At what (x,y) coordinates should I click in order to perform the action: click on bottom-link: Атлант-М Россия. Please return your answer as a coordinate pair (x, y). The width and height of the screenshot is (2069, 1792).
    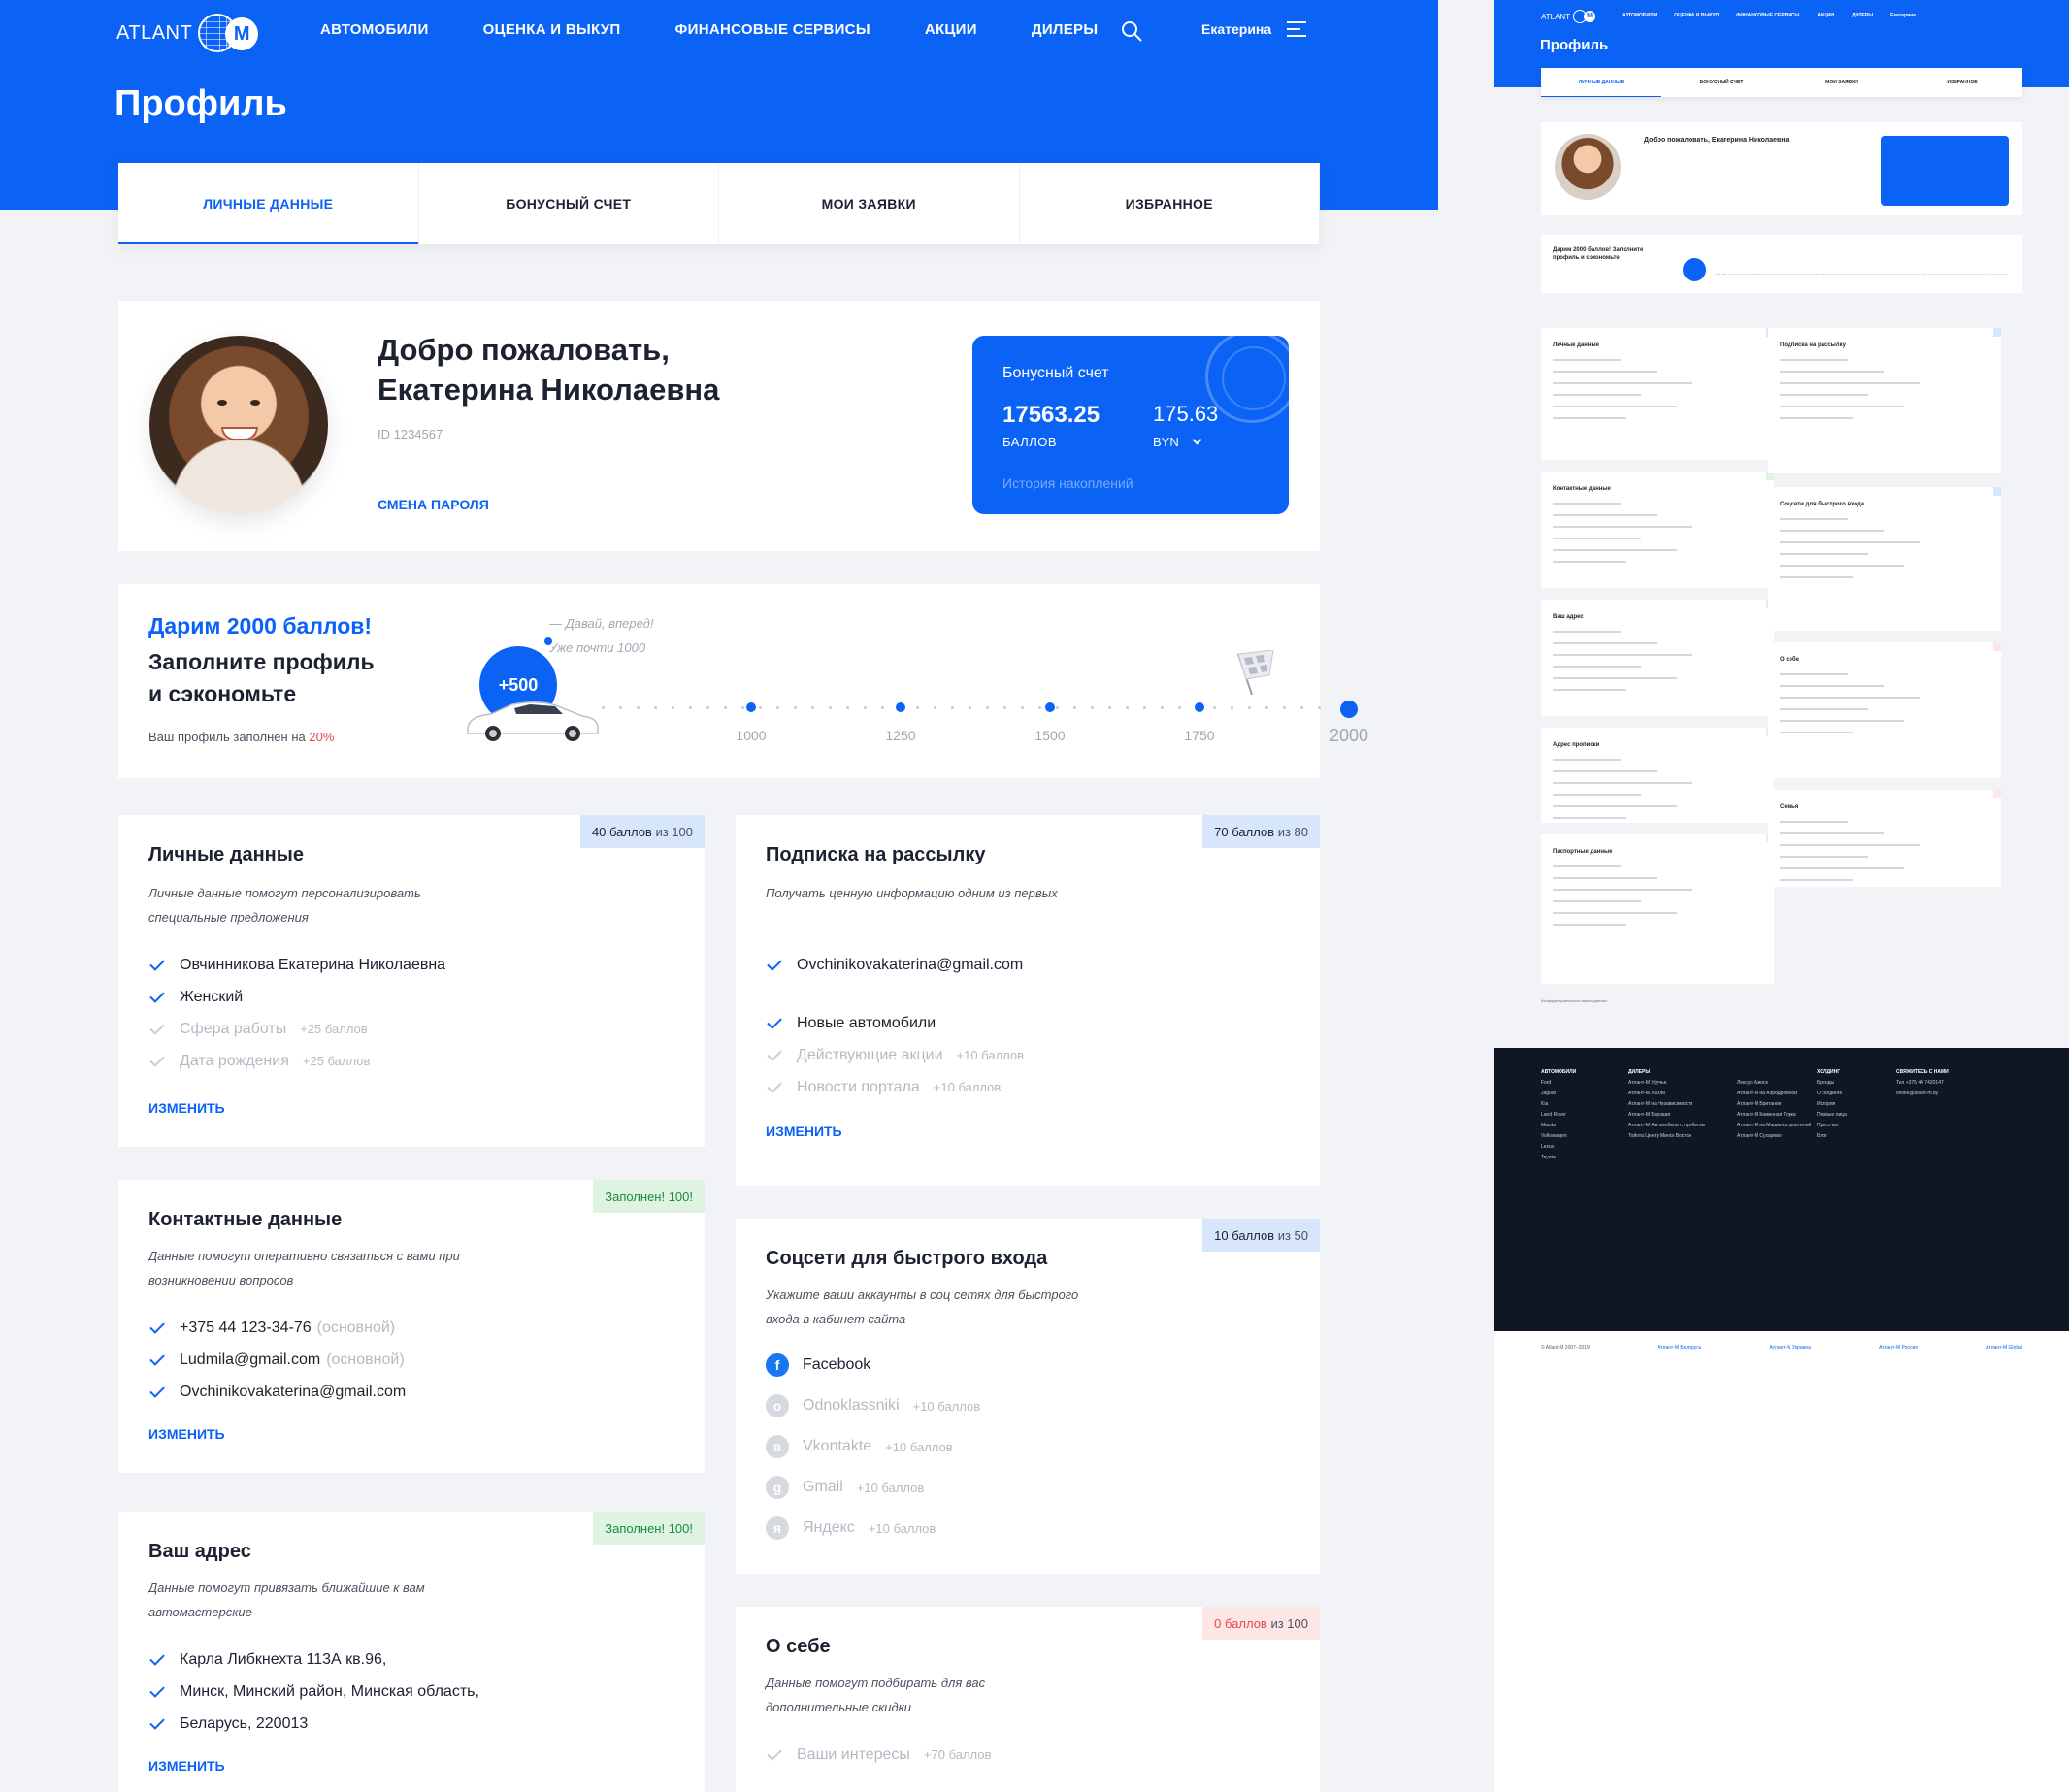
    Looking at the image, I should click on (1898, 1348).